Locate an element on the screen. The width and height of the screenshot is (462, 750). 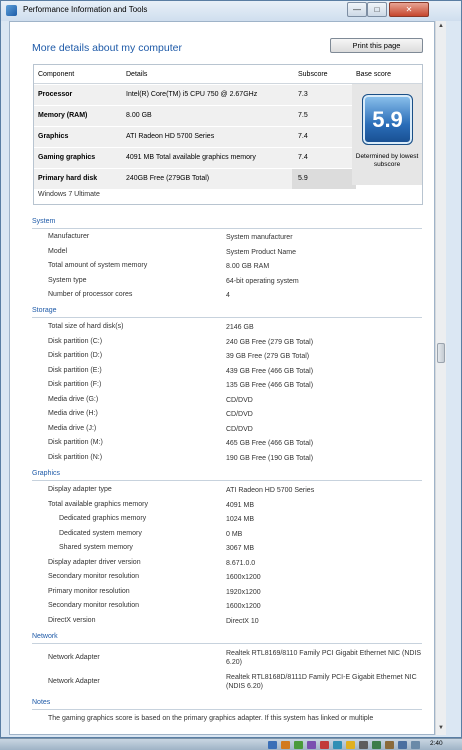
close-button: ✕ is located at coordinates (409, 9).